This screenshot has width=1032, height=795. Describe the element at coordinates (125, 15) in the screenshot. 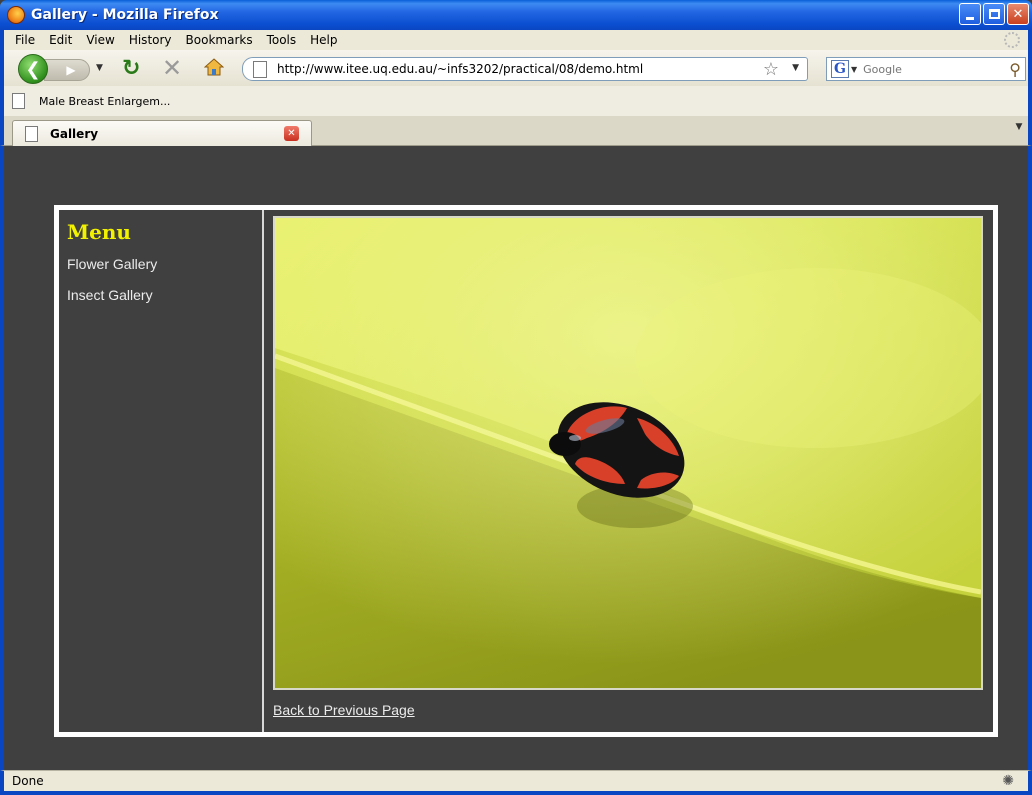

I see `window-title: Gallery - Mozilla Firefox` at that location.